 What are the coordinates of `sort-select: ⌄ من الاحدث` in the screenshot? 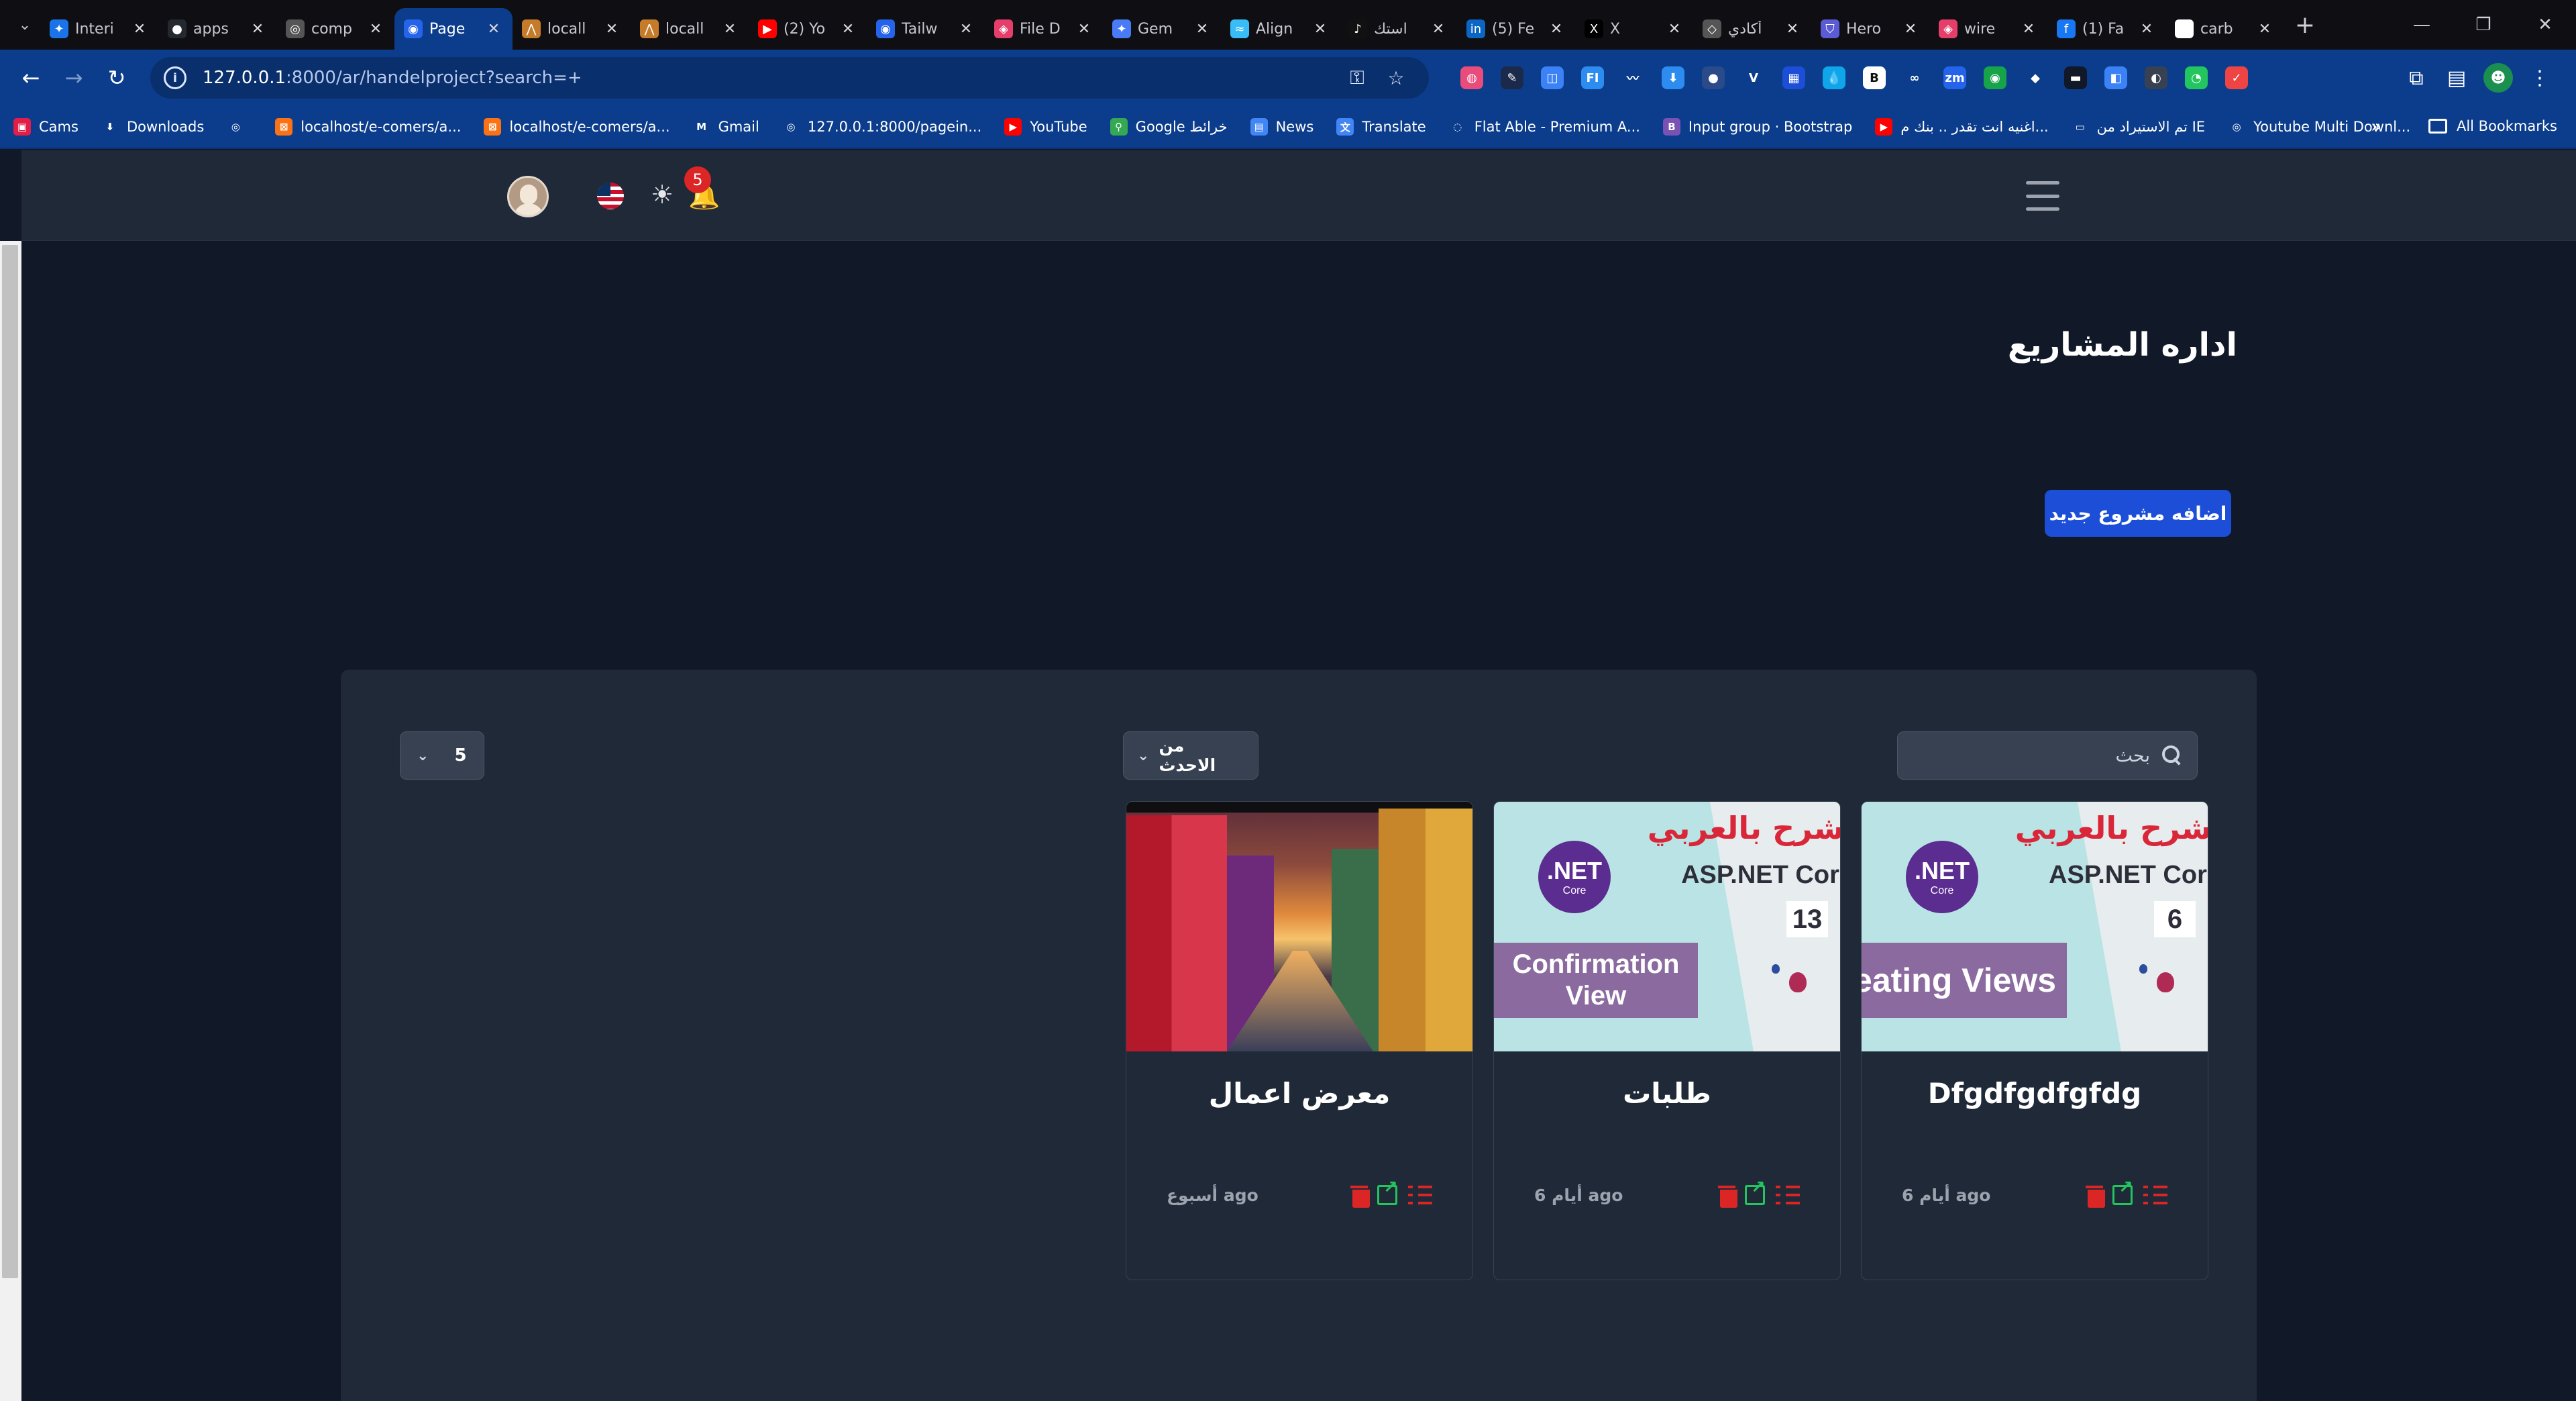 It's located at (1190, 755).